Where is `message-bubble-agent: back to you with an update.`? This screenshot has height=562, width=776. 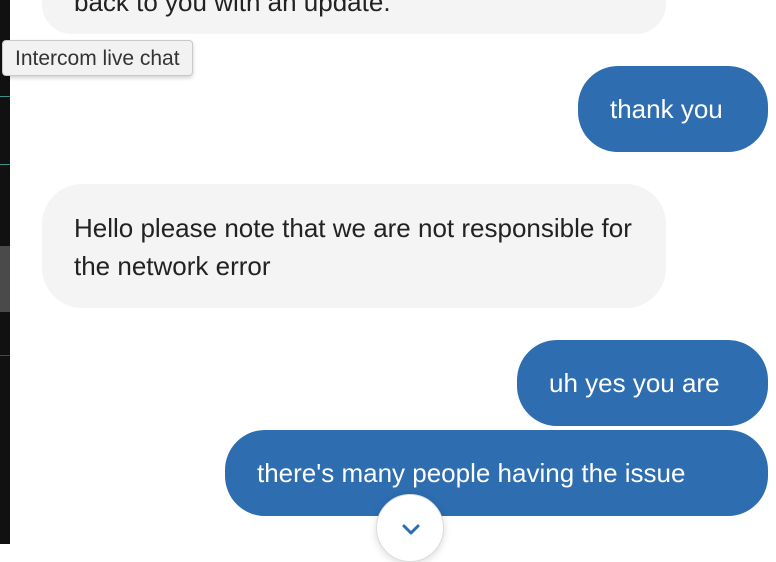 message-bubble-agent: back to you with an update. is located at coordinates (354, 17).